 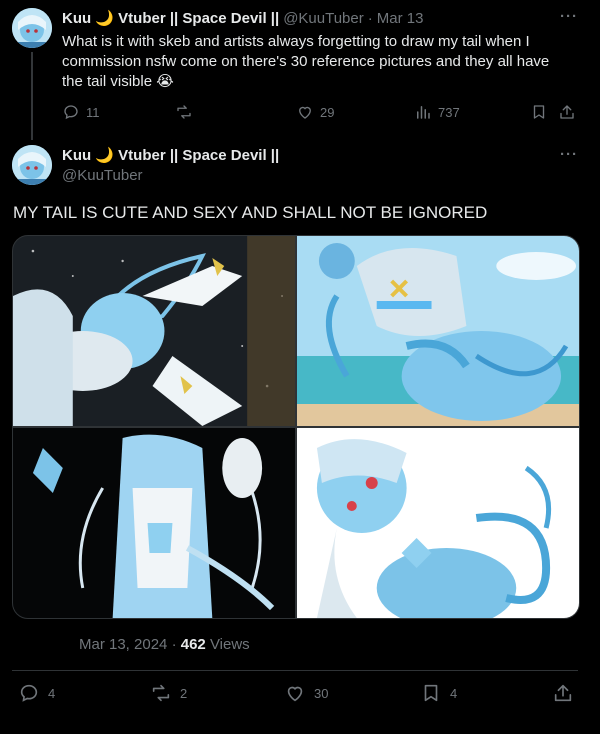 I want to click on reply-views-button: 737, so click(x=437, y=112).